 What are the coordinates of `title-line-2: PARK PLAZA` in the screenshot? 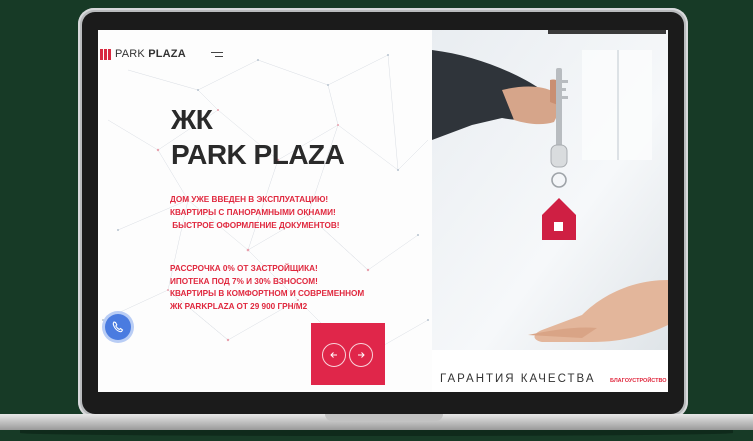 It's located at (258, 154).